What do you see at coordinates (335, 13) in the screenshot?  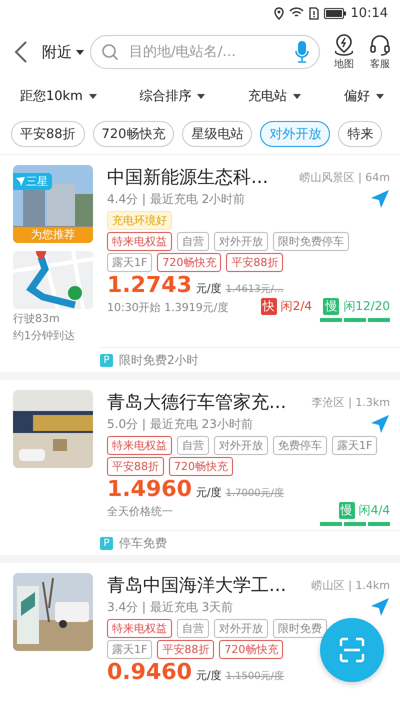 I see `battery-icon` at bounding box center [335, 13].